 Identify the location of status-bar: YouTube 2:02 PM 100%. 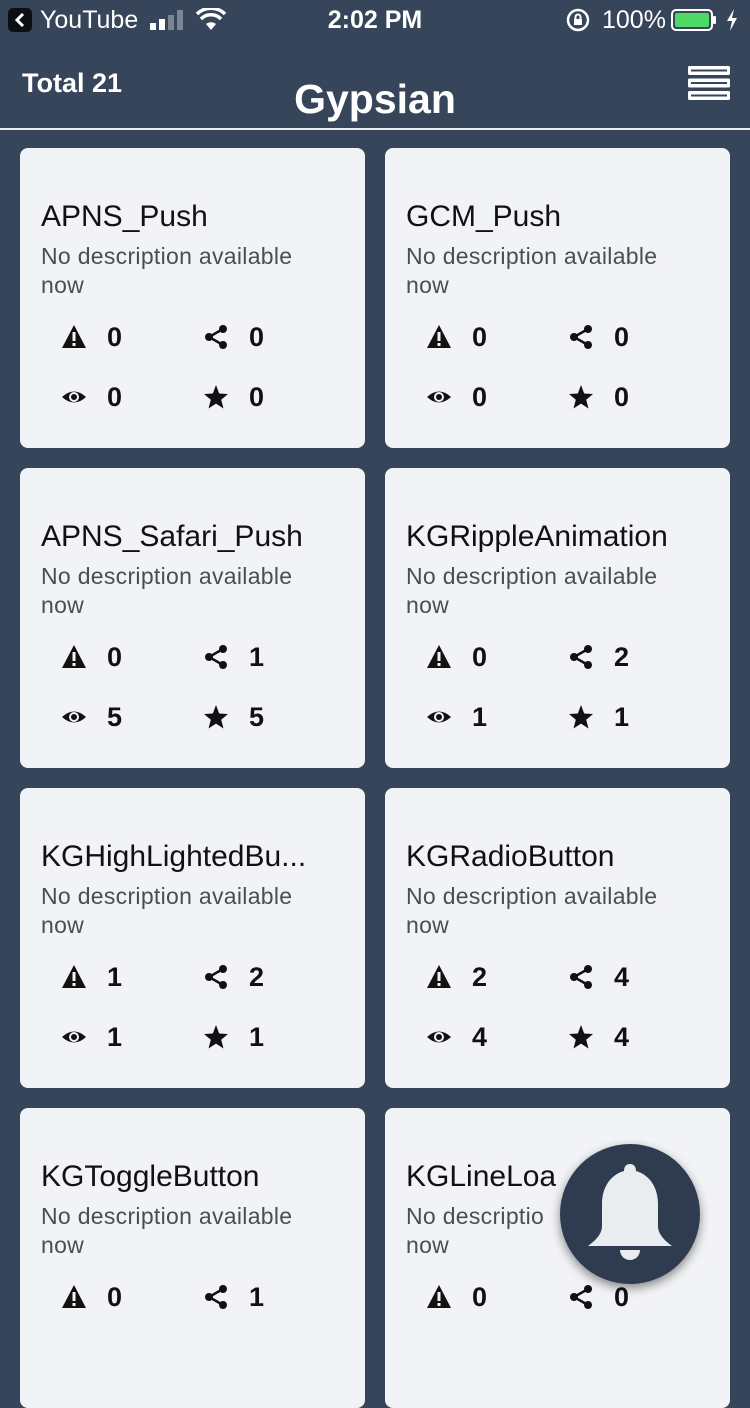
(375, 20).